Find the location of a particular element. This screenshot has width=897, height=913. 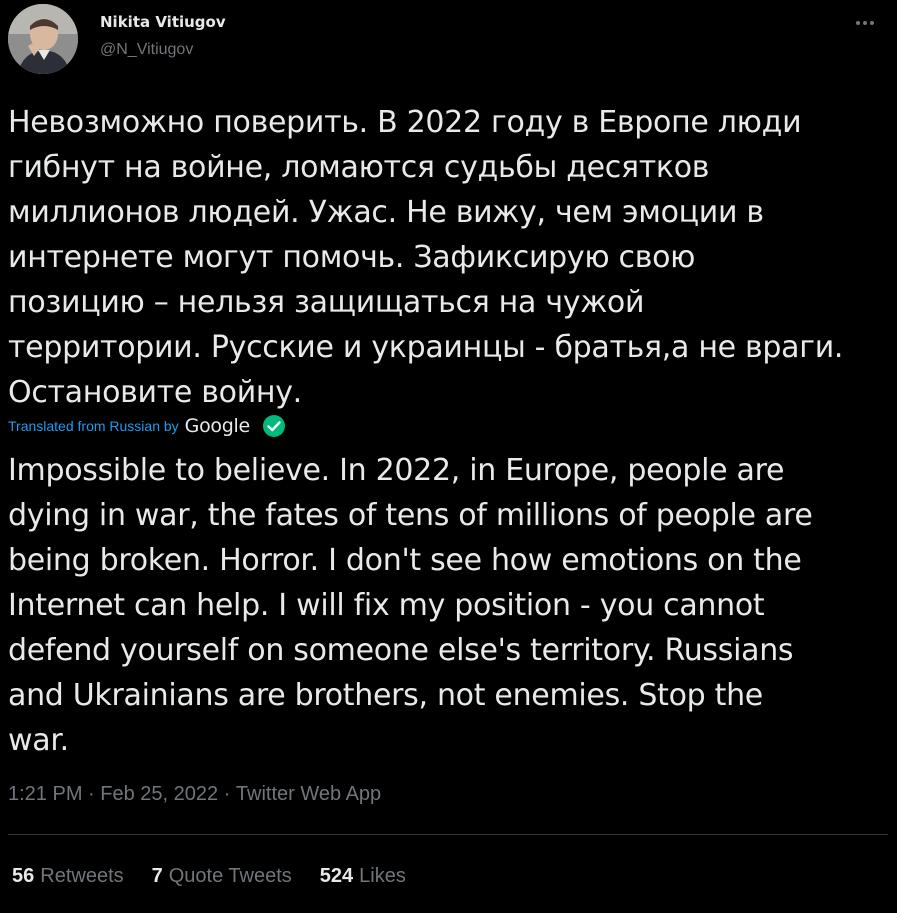

quote-tweets-stat: 7 Quote Tweets is located at coordinates (222, 876).